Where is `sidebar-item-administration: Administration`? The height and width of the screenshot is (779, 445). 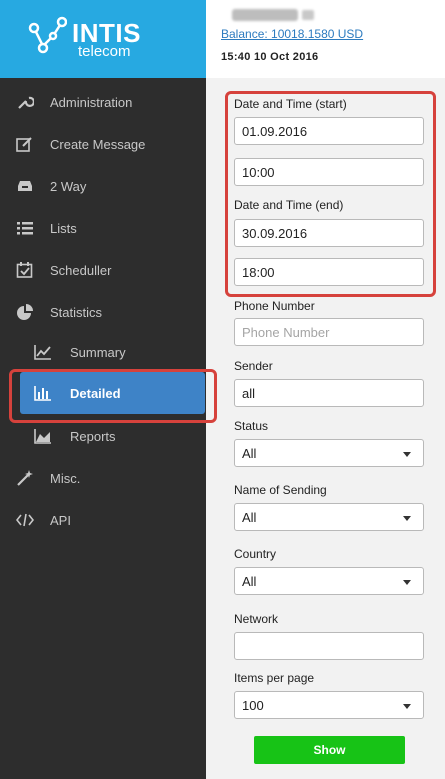 sidebar-item-administration: Administration is located at coordinates (103, 102).